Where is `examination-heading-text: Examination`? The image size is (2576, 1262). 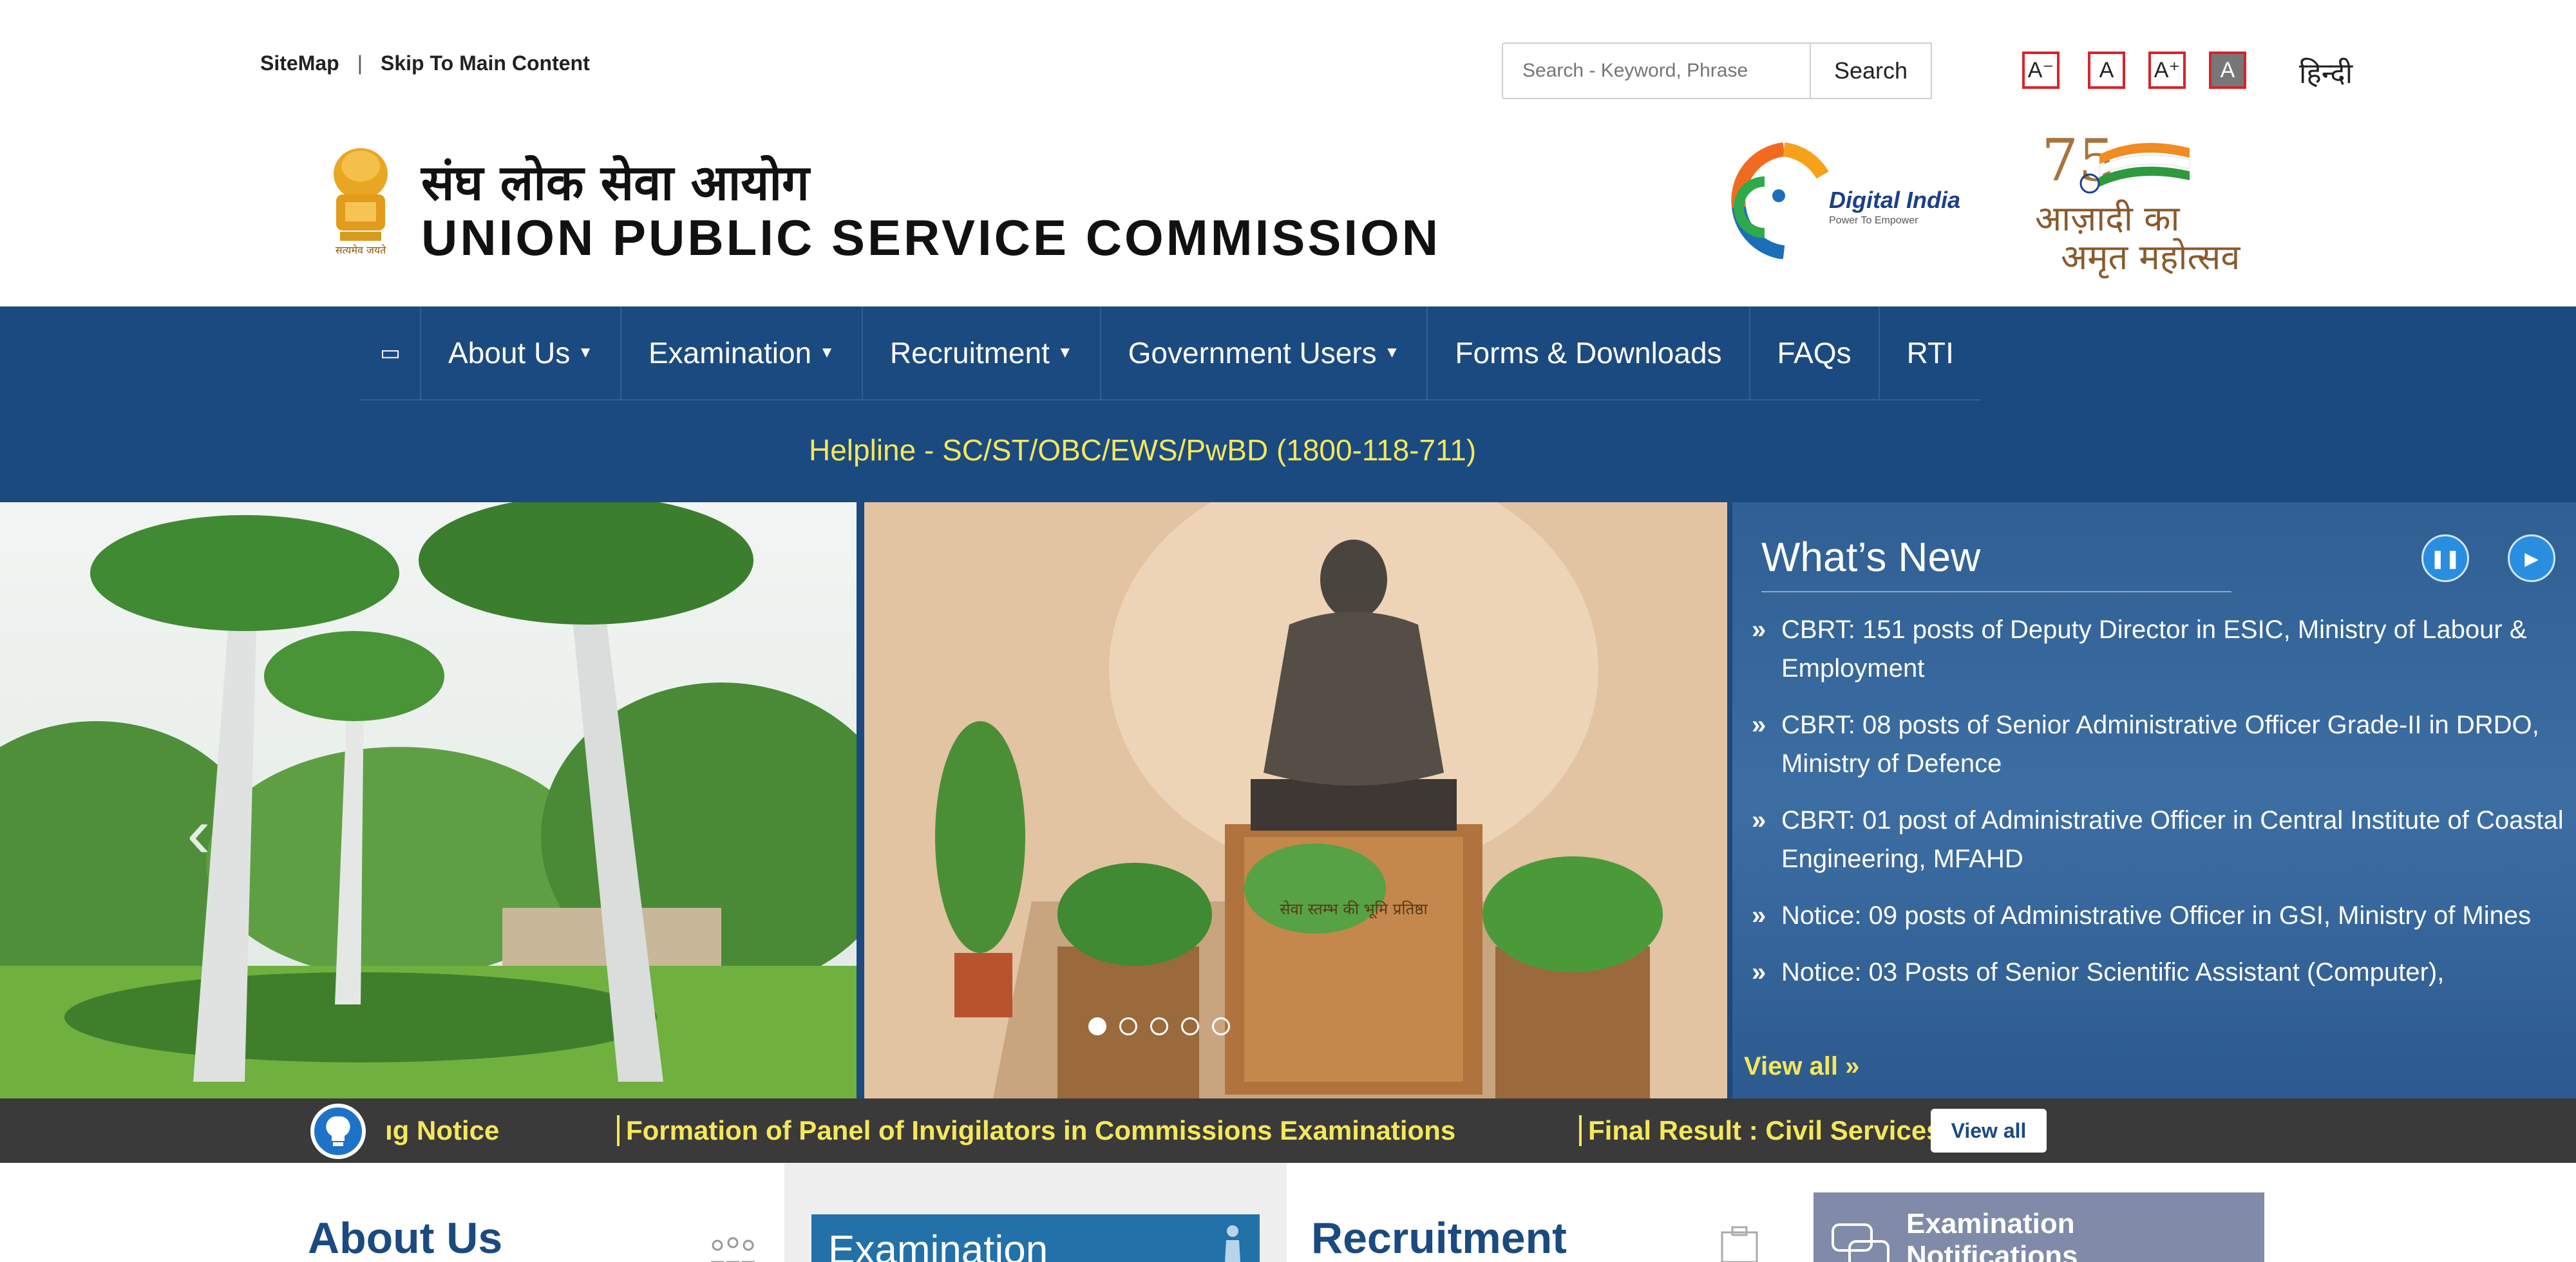 examination-heading-text: Examination is located at coordinates (938, 1245).